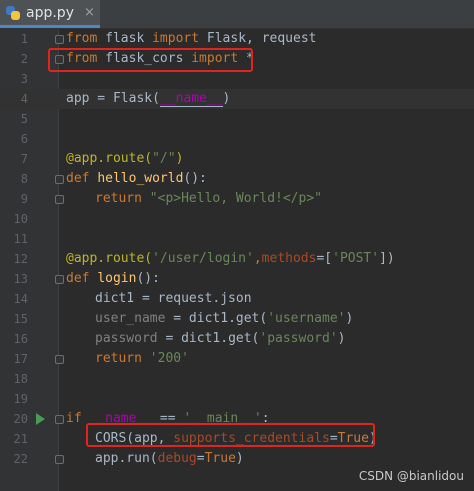 This screenshot has height=491, width=474. What do you see at coordinates (13, 12) in the screenshot?
I see `python-file-icon` at bounding box center [13, 12].